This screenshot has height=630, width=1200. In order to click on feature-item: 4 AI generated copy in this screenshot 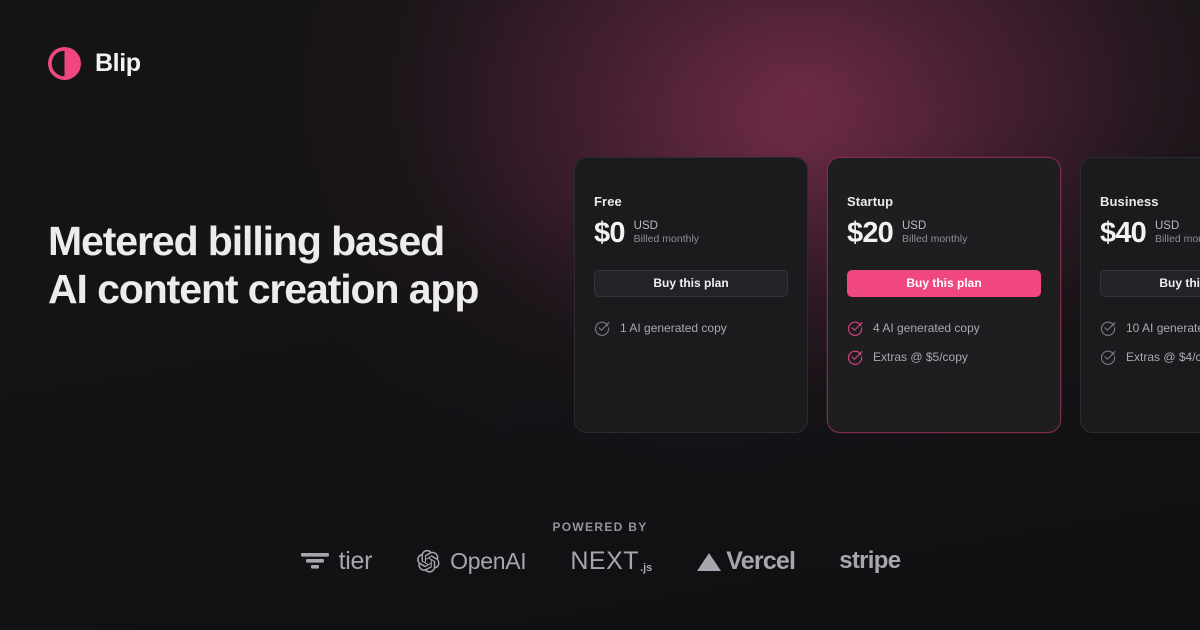, I will do `click(944, 328)`.